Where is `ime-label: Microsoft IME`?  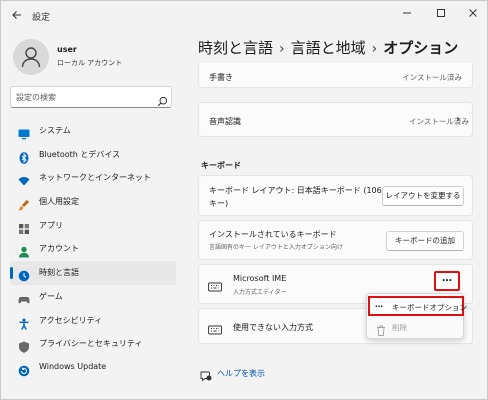 ime-label: Microsoft IME is located at coordinates (260, 278).